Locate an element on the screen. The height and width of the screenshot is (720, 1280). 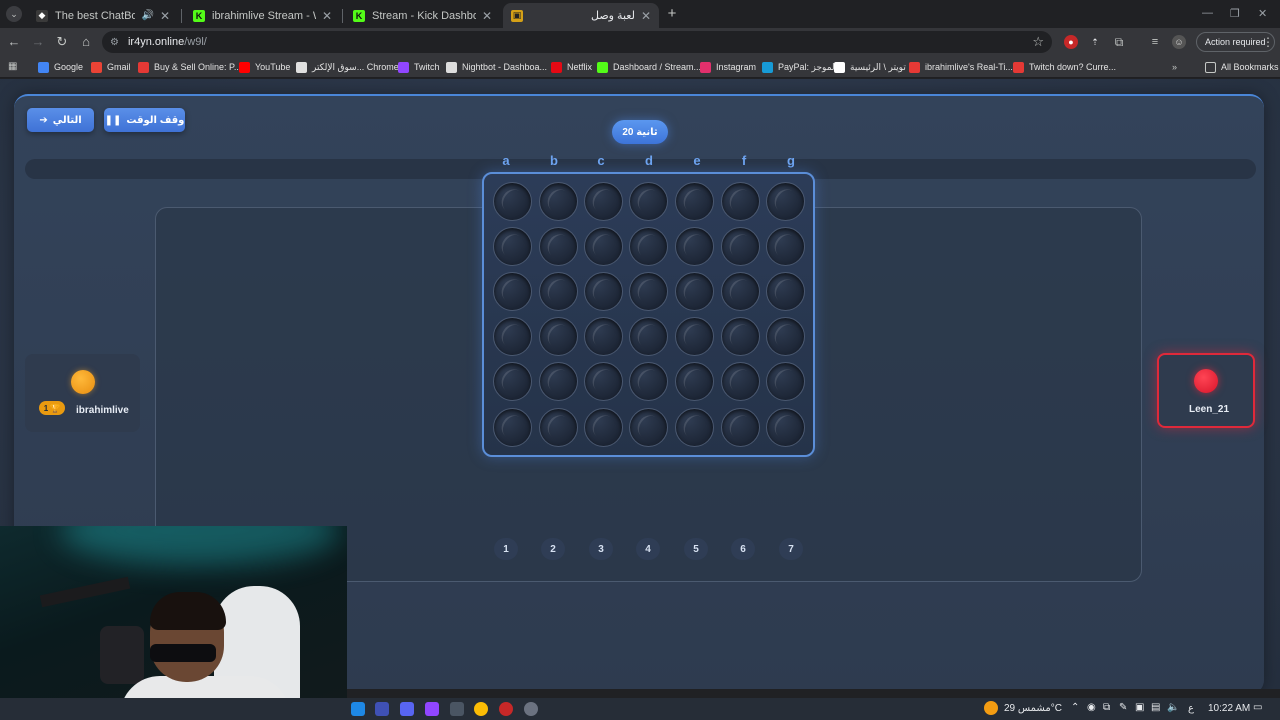
clock: 10:22 AM is located at coordinates (1229, 708).